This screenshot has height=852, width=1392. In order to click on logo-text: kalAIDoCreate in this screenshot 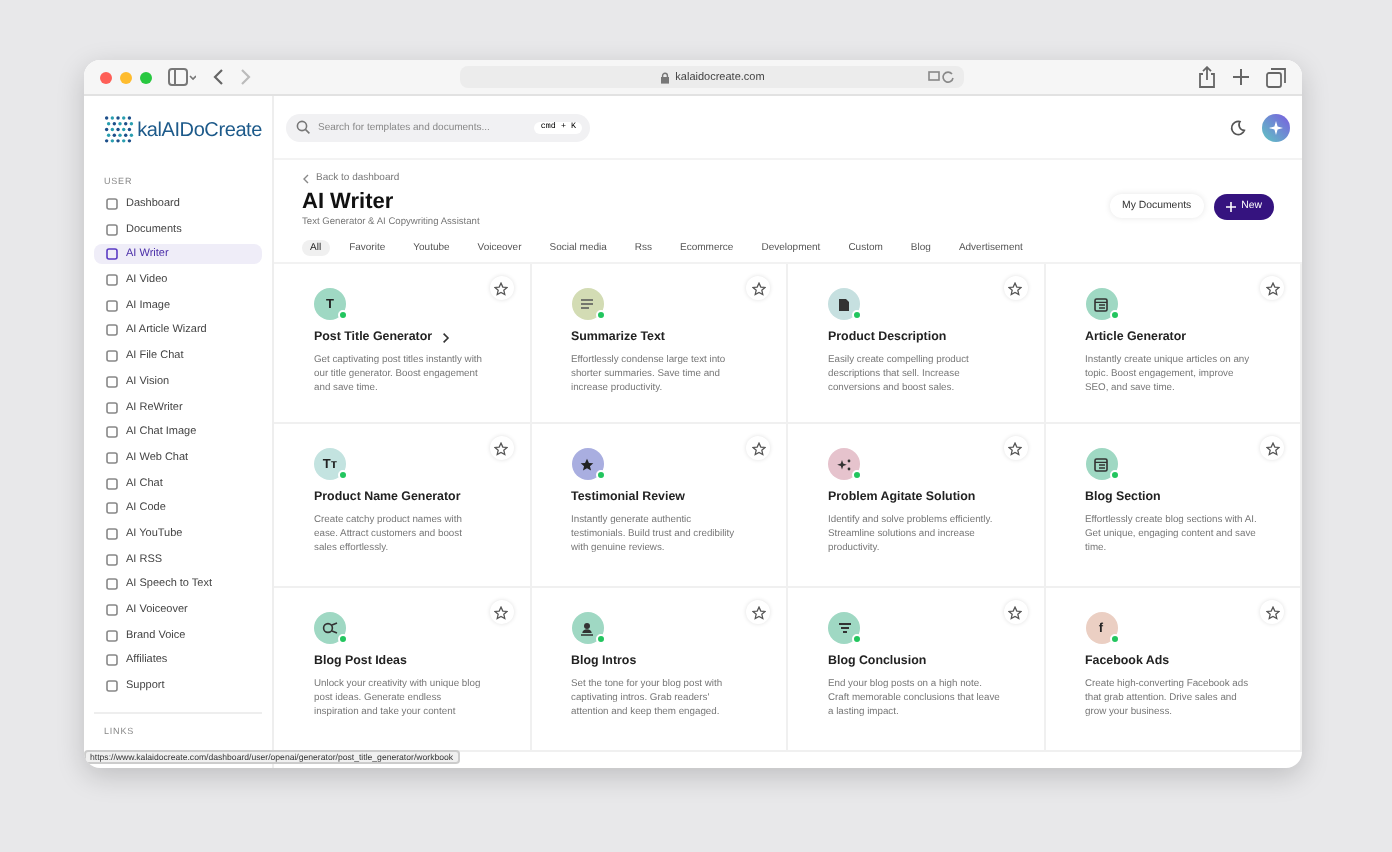, I will do `click(199, 130)`.